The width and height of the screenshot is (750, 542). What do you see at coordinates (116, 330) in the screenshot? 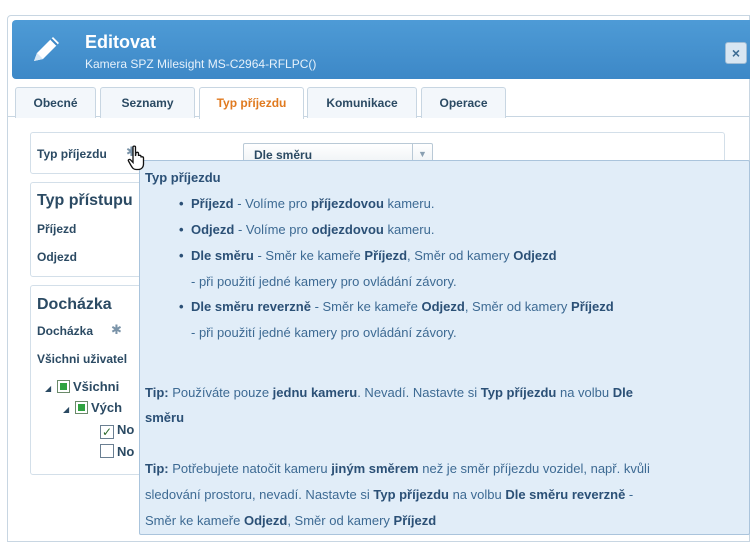
I see `gear-icon: ✱` at bounding box center [116, 330].